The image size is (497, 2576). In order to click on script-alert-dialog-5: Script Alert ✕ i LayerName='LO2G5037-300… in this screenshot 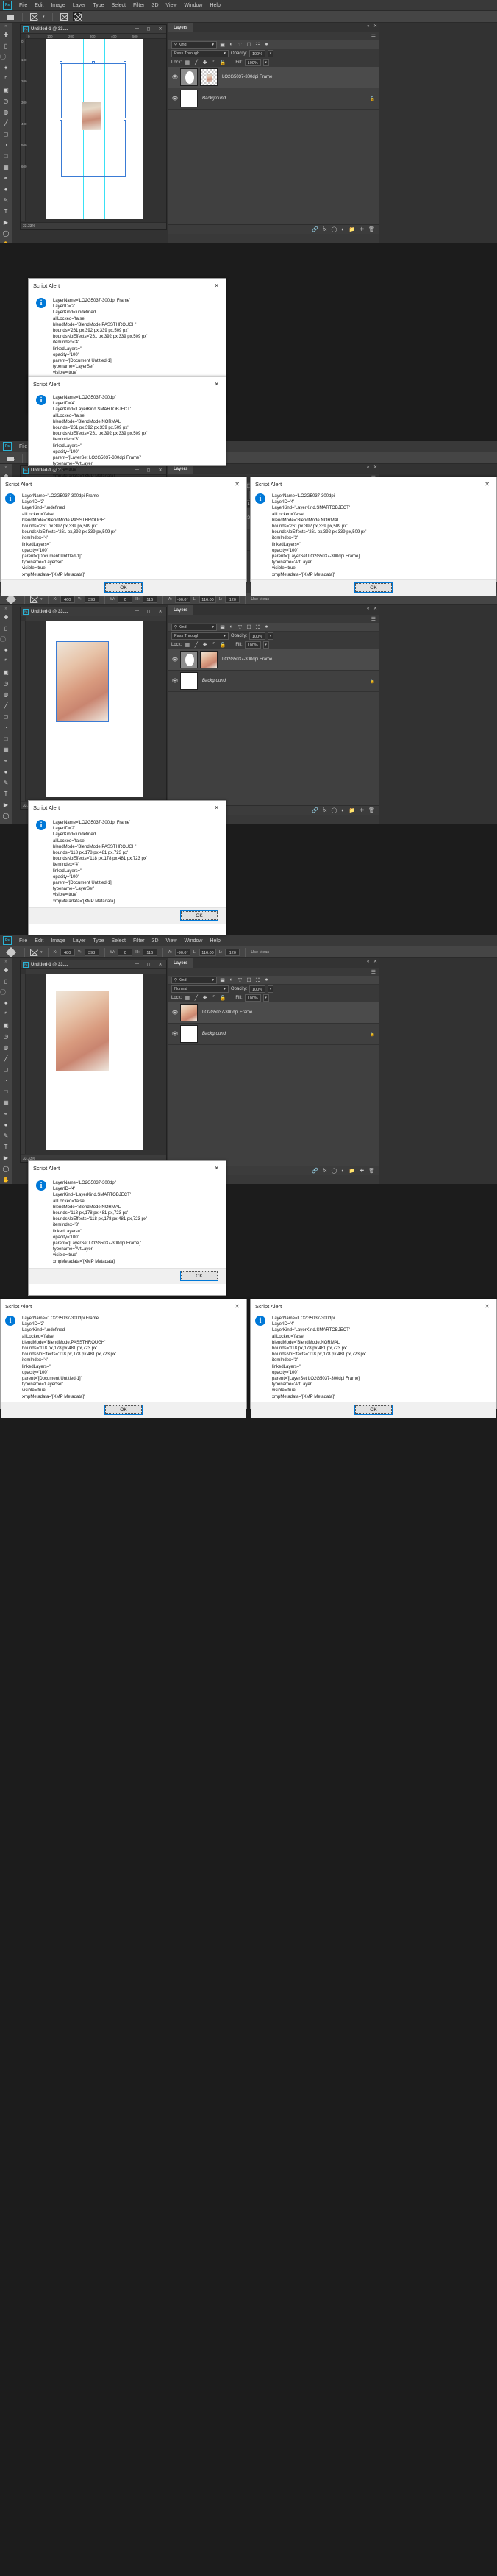, I will do `click(127, 867)`.